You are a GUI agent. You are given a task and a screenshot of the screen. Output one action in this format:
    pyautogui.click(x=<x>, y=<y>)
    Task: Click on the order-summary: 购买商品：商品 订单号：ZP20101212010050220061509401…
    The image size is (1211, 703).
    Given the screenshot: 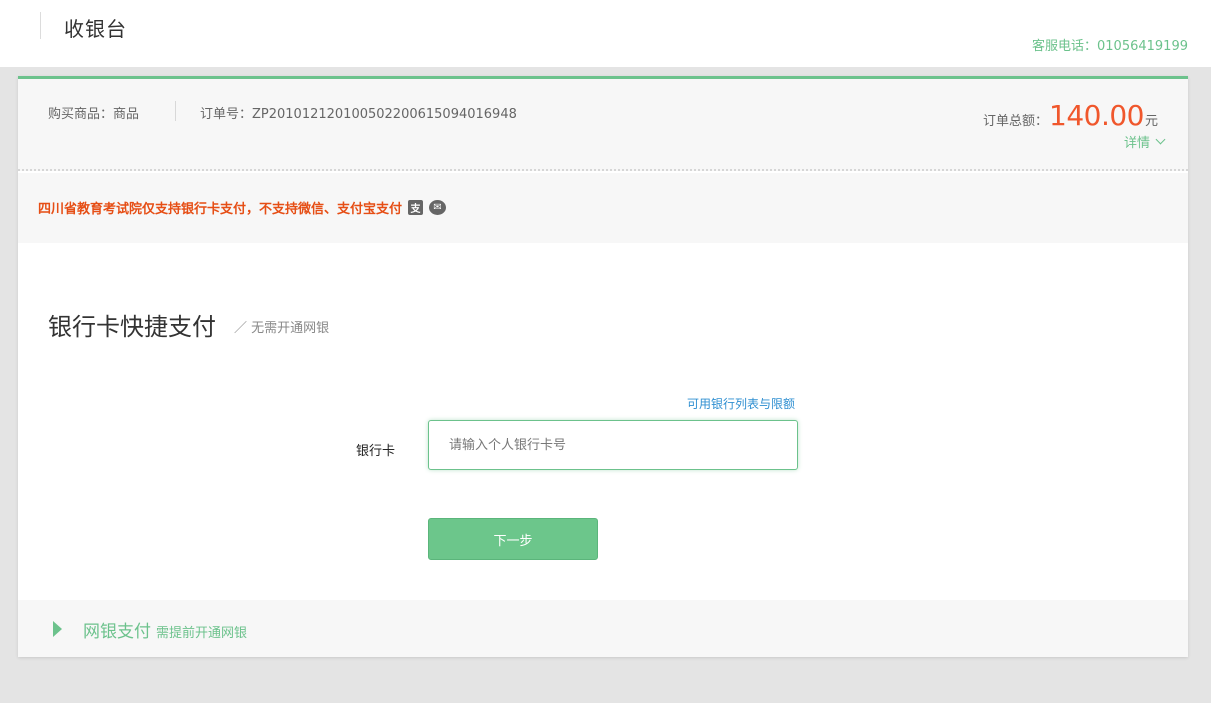 What is the action you would take?
    pyautogui.click(x=603, y=125)
    